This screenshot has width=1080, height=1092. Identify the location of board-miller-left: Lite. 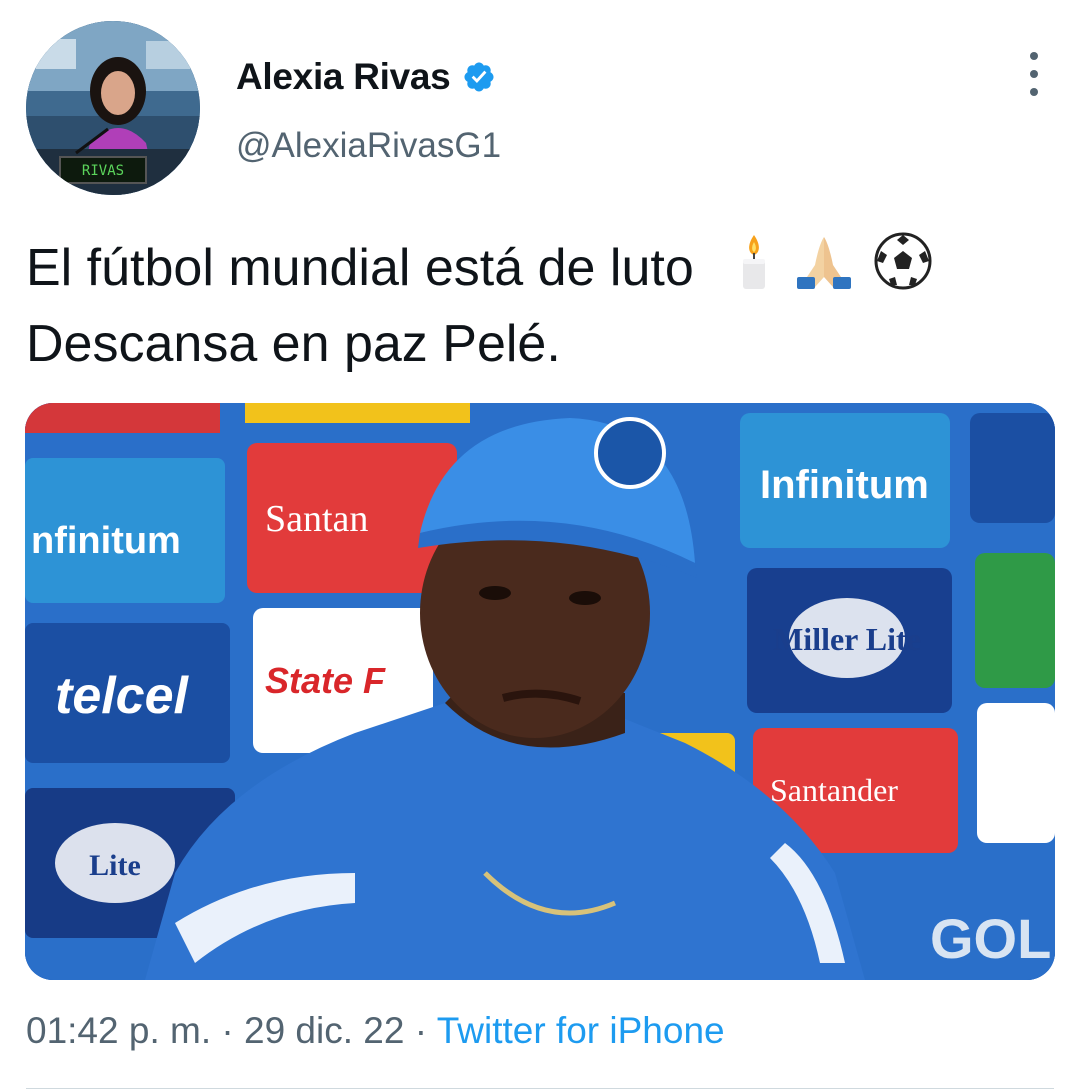
(115, 865).